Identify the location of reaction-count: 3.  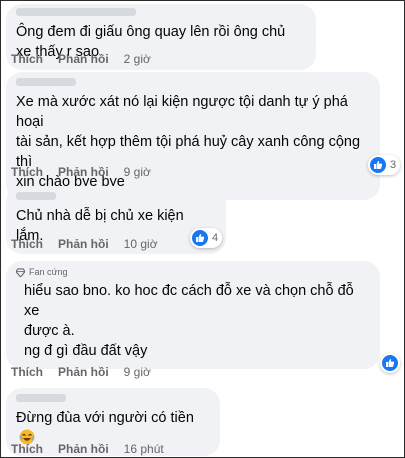
(384, 165).